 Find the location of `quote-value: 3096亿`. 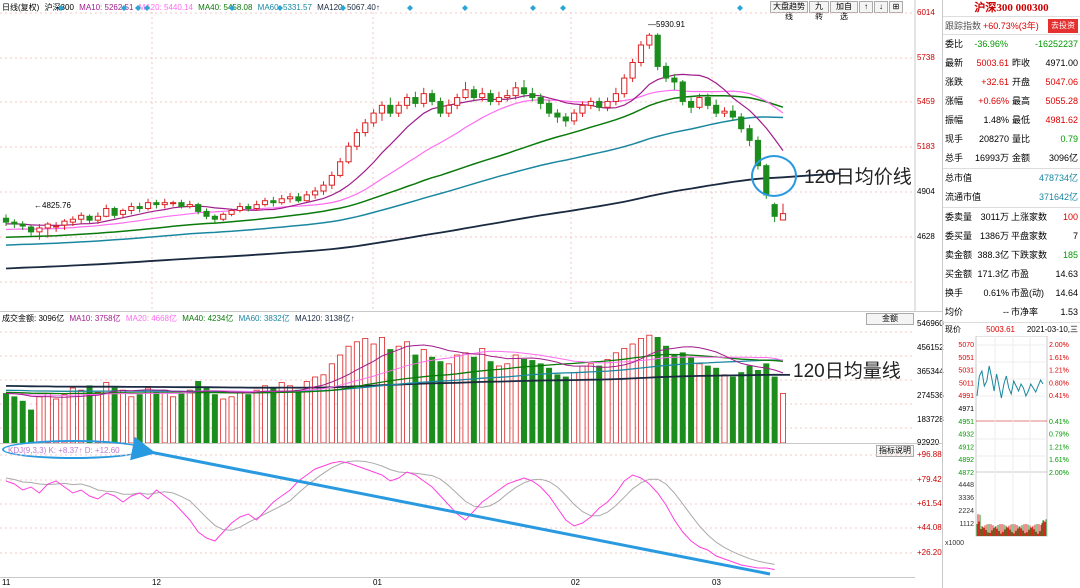

quote-value: 3096亿 is located at coordinates (1063, 158).